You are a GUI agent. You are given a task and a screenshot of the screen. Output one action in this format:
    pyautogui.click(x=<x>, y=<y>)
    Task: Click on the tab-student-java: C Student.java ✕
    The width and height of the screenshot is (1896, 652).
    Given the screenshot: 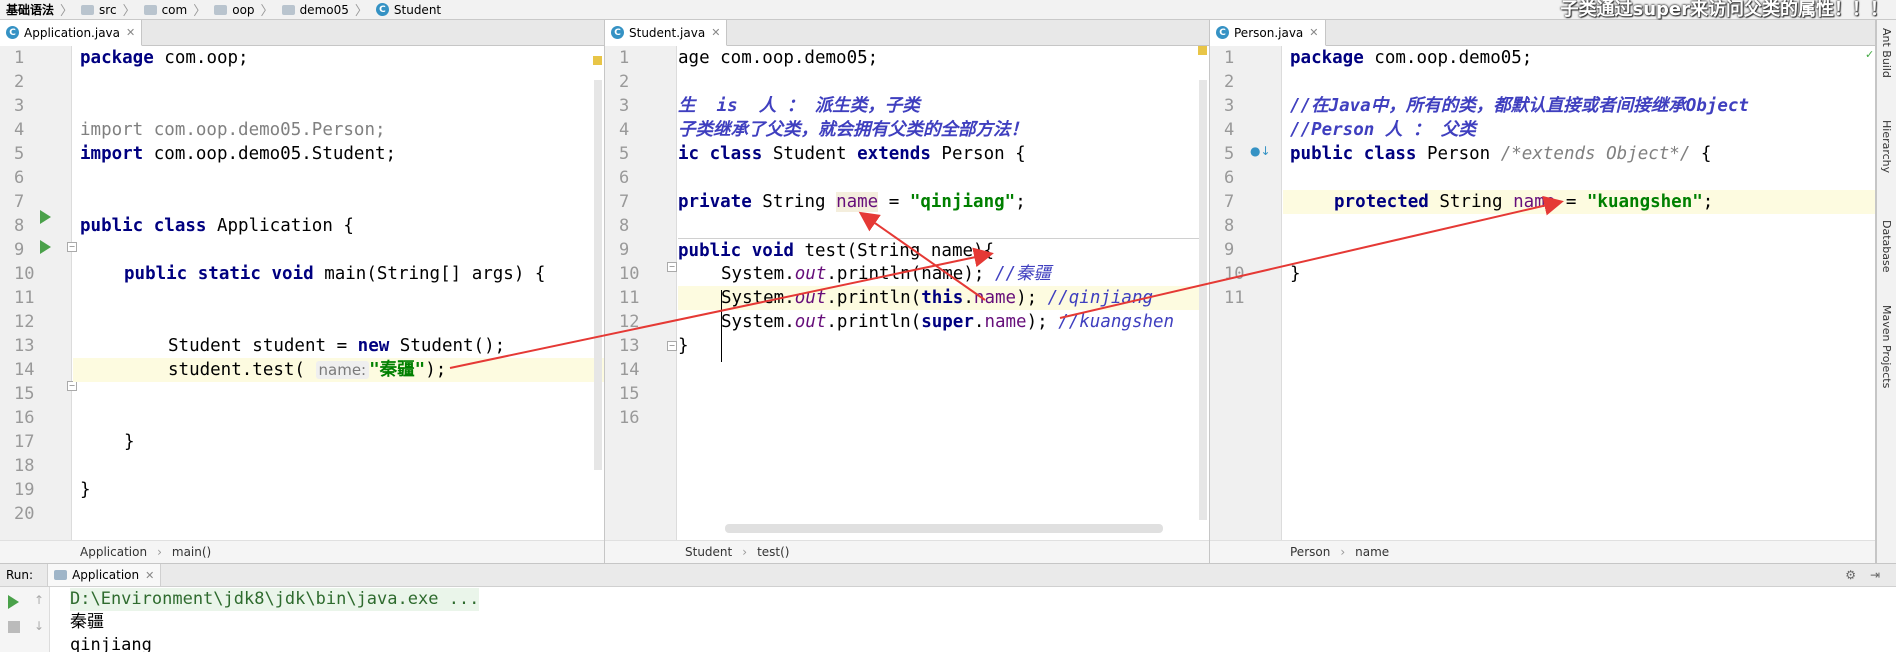 What is the action you would take?
    pyautogui.click(x=666, y=33)
    